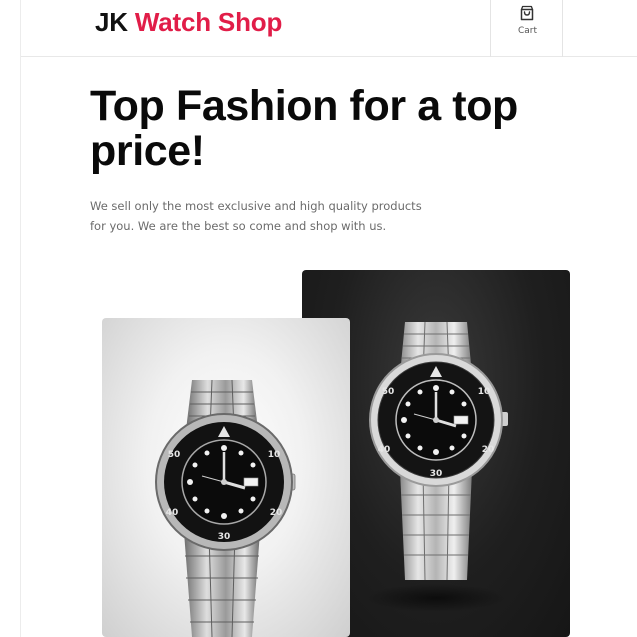  I want to click on shop-logo: JK Watch Shop, so click(188, 22).